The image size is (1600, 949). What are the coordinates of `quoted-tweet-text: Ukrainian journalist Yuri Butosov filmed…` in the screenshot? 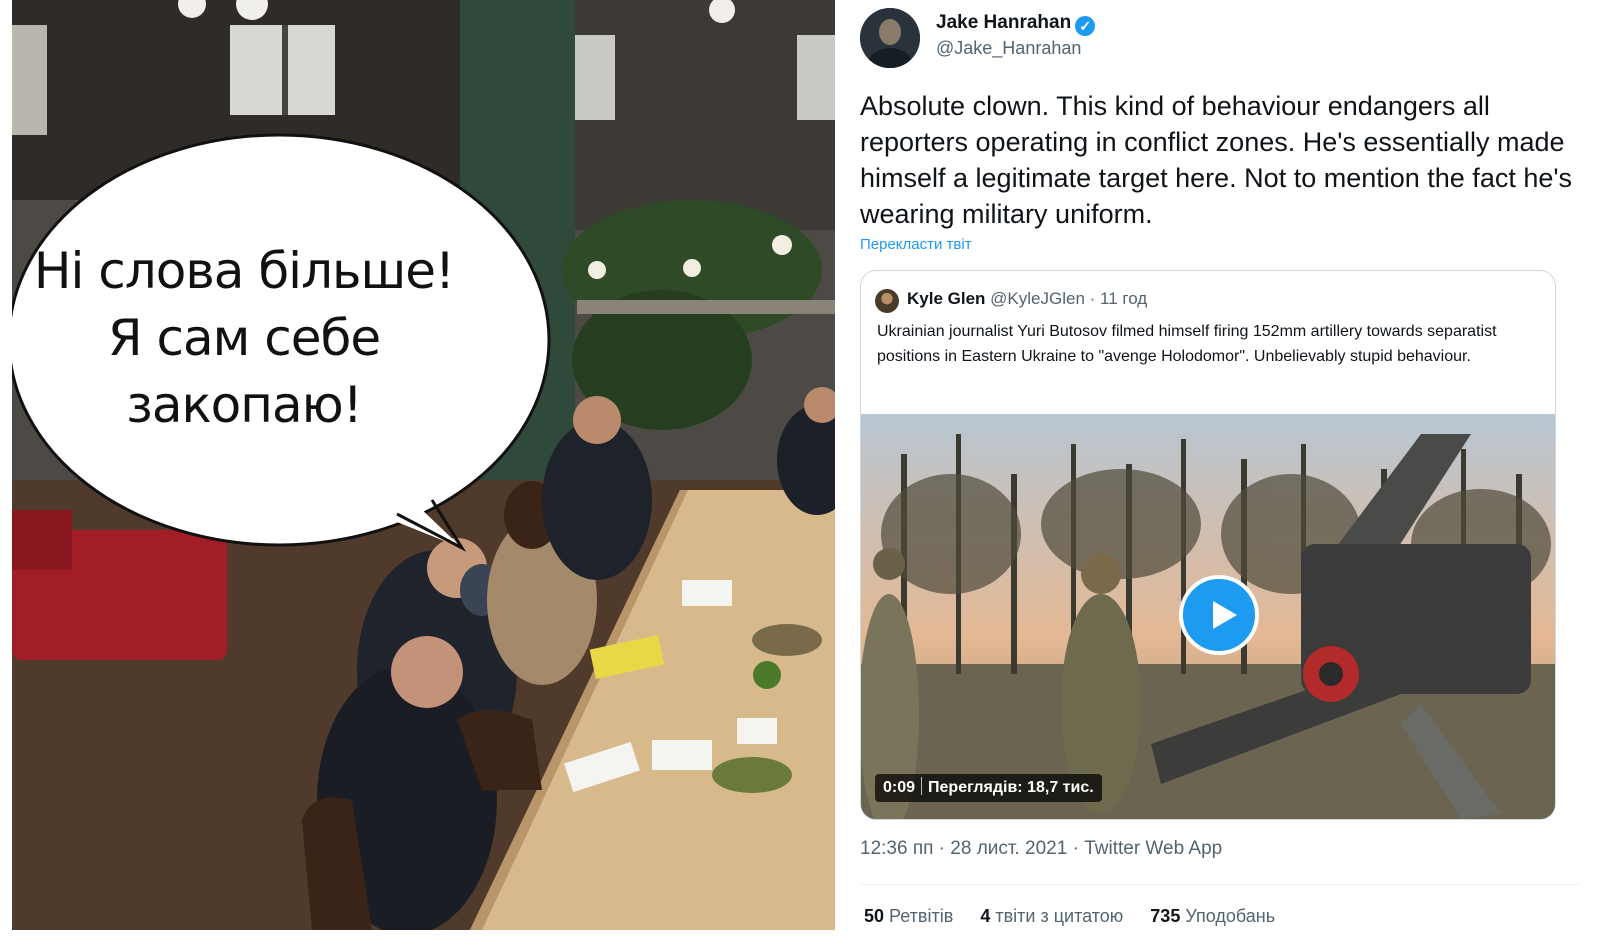 It's located at (1187, 344).